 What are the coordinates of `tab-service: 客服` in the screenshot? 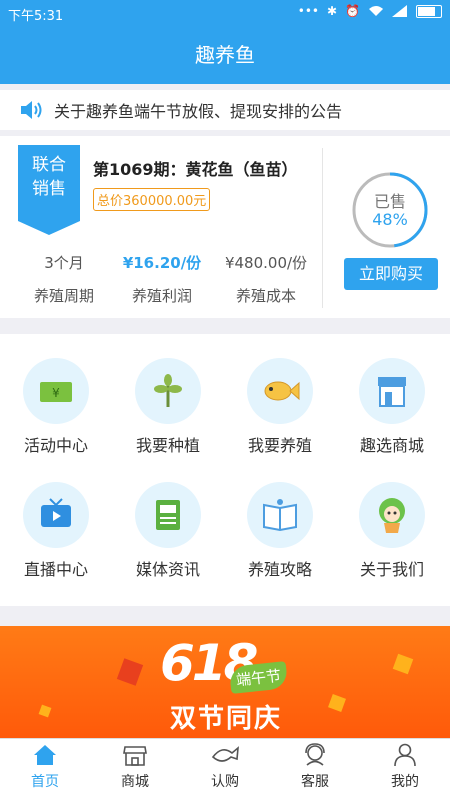 It's located at (315, 767).